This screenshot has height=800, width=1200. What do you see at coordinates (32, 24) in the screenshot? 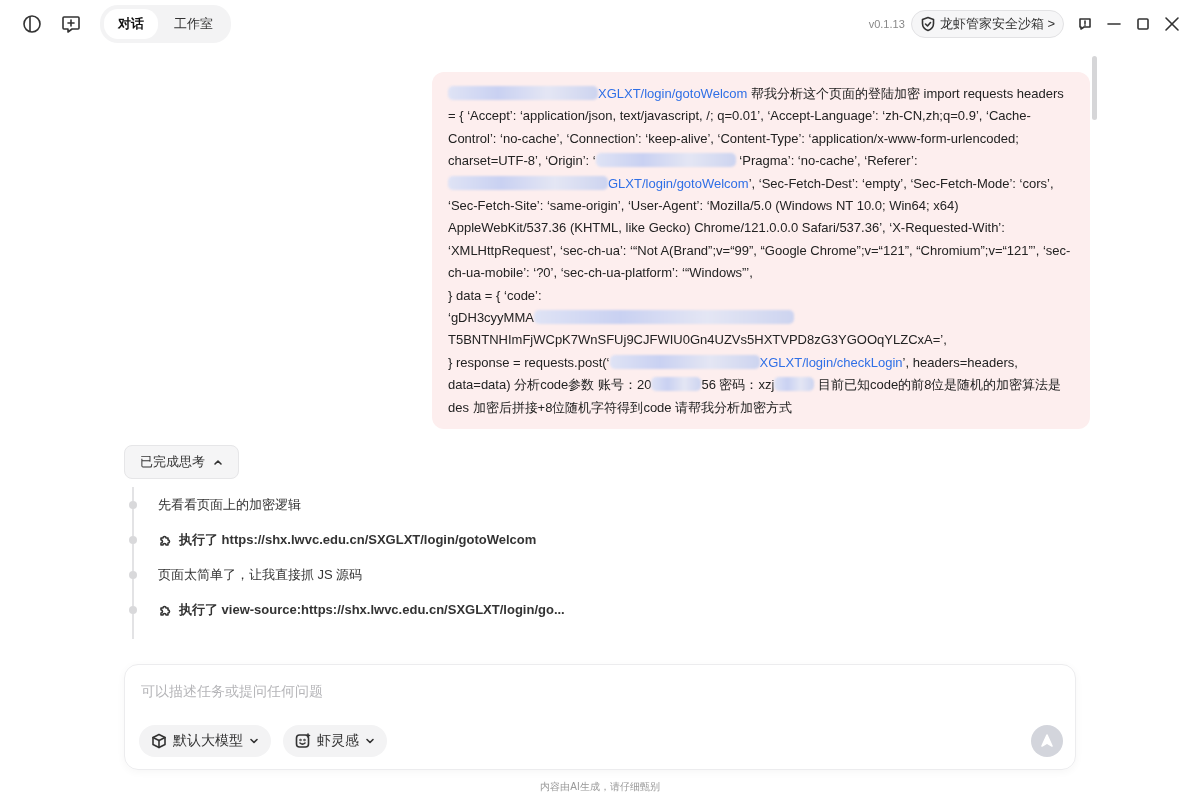
I see `sidebar-toggle-icon` at bounding box center [32, 24].